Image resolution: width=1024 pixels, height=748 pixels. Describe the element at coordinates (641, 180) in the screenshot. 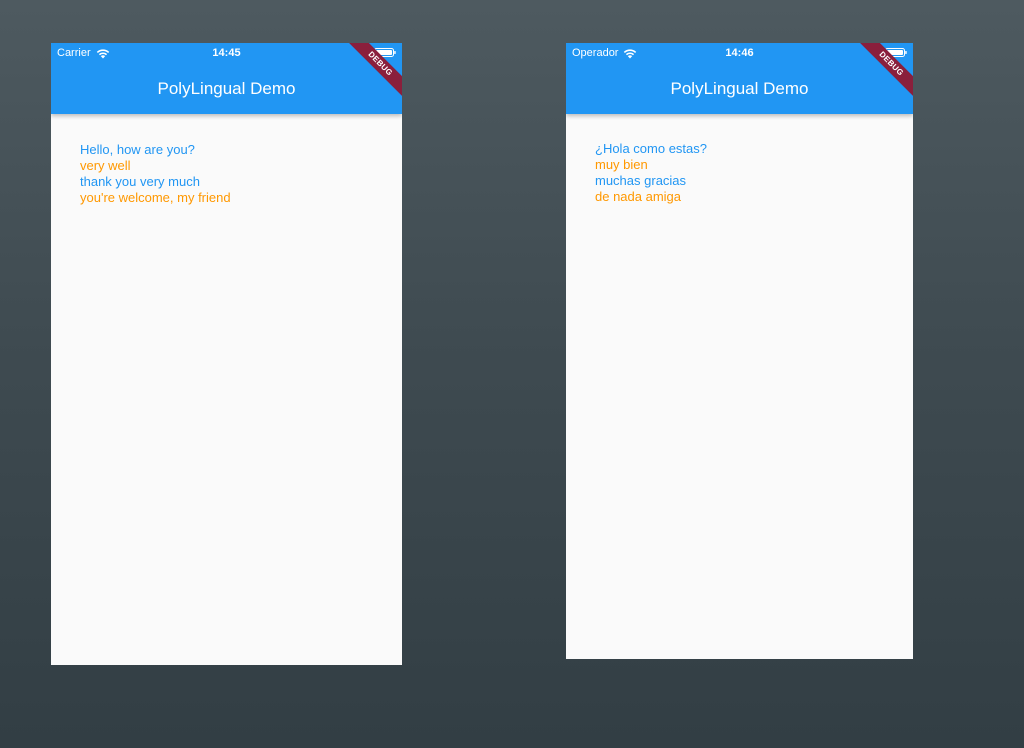

I see `phrase-thanks: muchas gracias` at that location.